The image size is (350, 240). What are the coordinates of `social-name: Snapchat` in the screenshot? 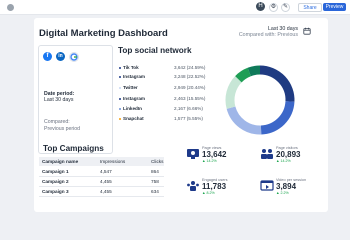 It's located at (133, 118).